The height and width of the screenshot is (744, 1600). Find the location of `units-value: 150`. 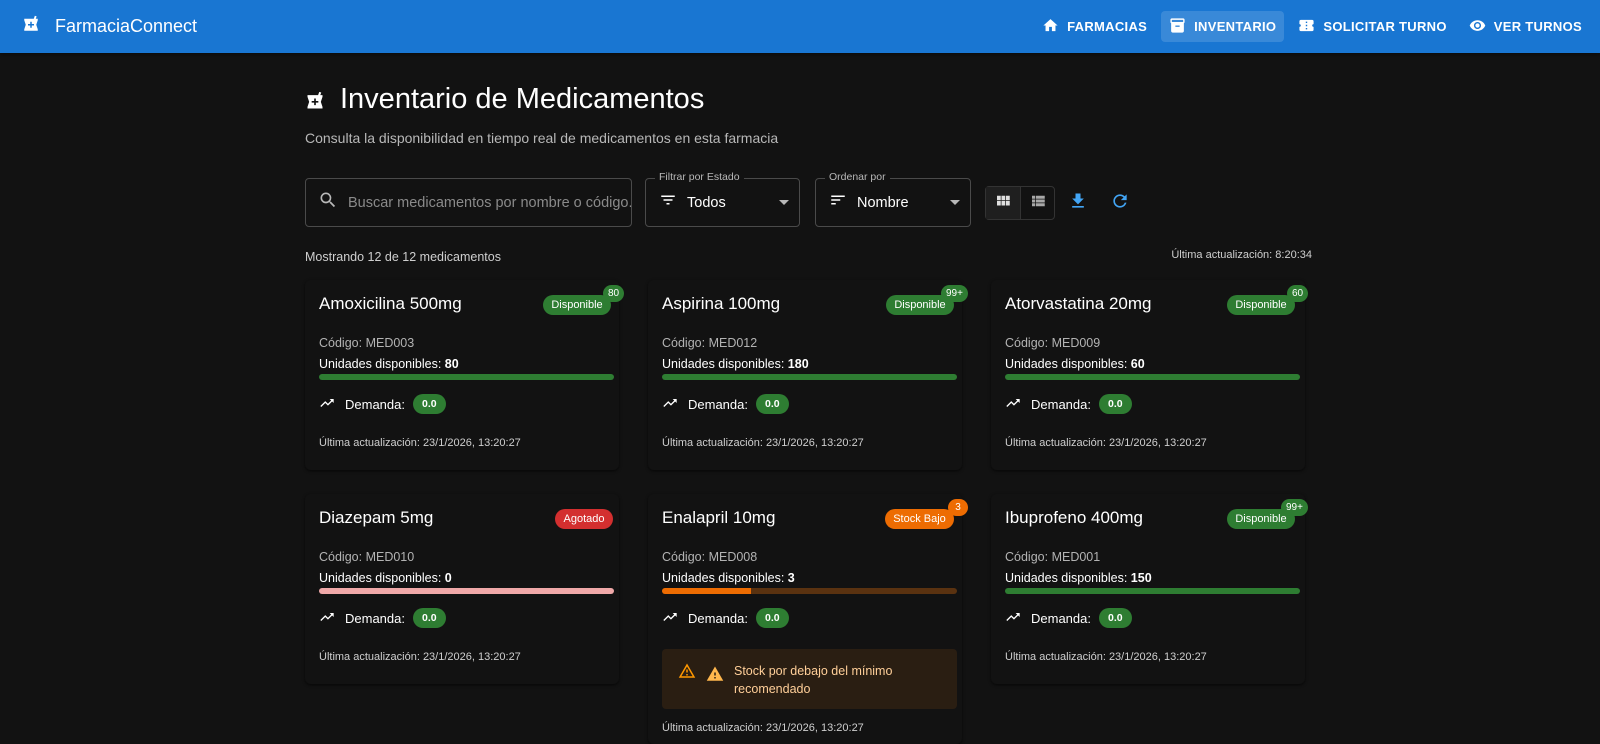

units-value: 150 is located at coordinates (1141, 578).